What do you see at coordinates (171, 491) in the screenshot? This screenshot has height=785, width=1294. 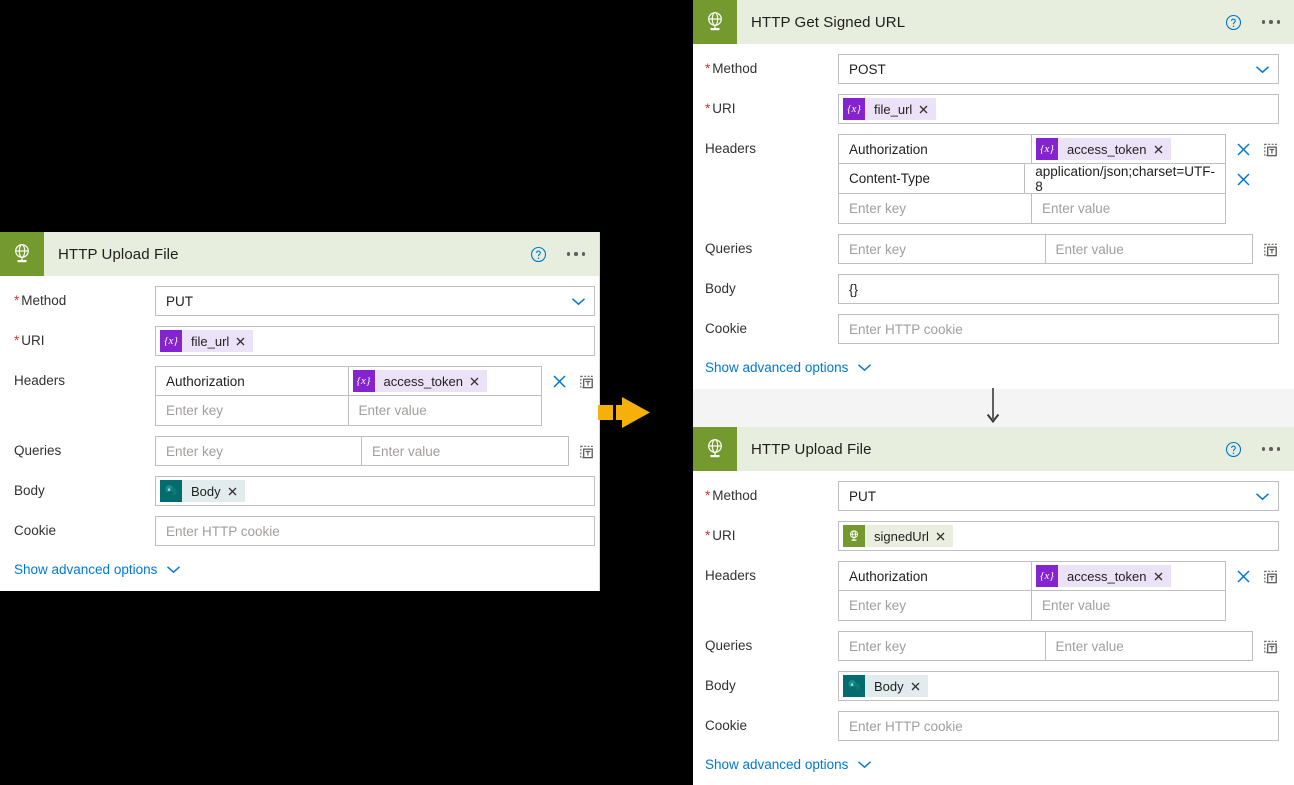 I see `sharepoint-icon: s` at bounding box center [171, 491].